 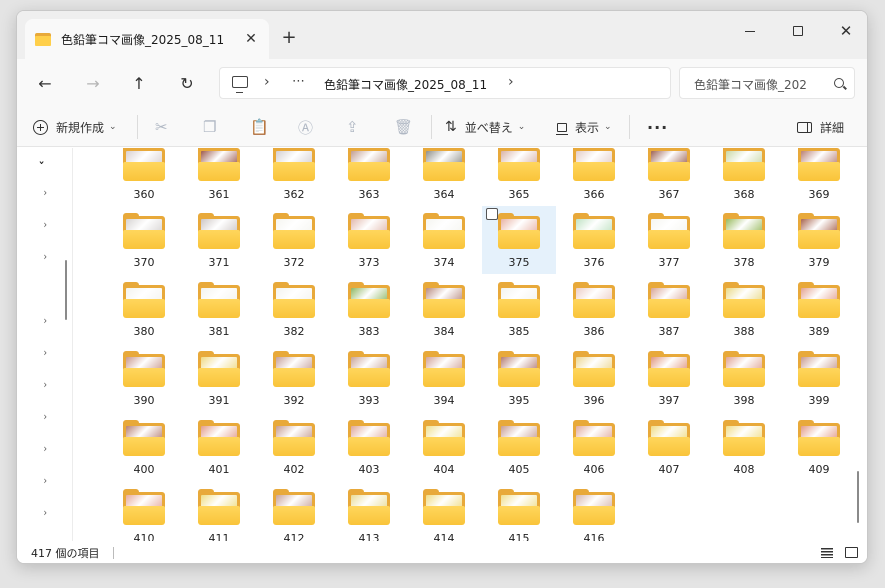 What do you see at coordinates (594, 177) in the screenshot?
I see `folder-item: 366` at bounding box center [594, 177].